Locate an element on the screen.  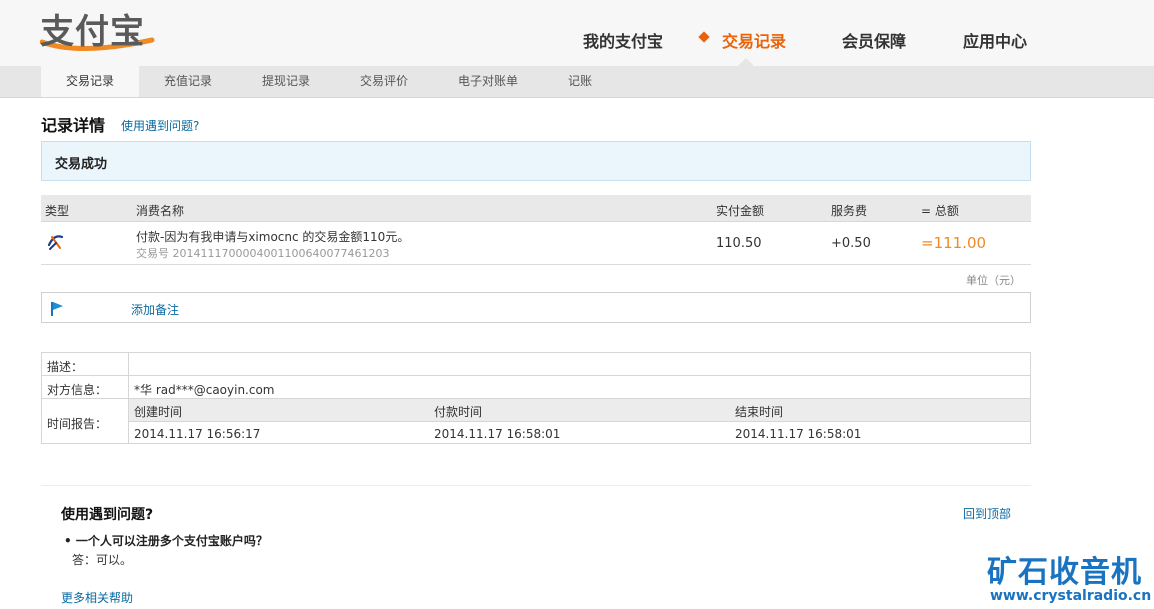
nav-caret-icon is located at coordinates (746, 62).